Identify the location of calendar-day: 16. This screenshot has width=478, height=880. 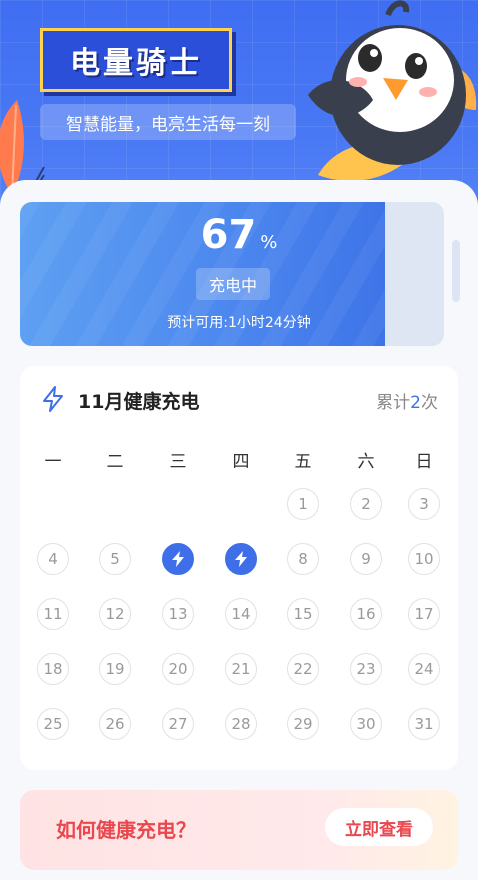
(366, 614).